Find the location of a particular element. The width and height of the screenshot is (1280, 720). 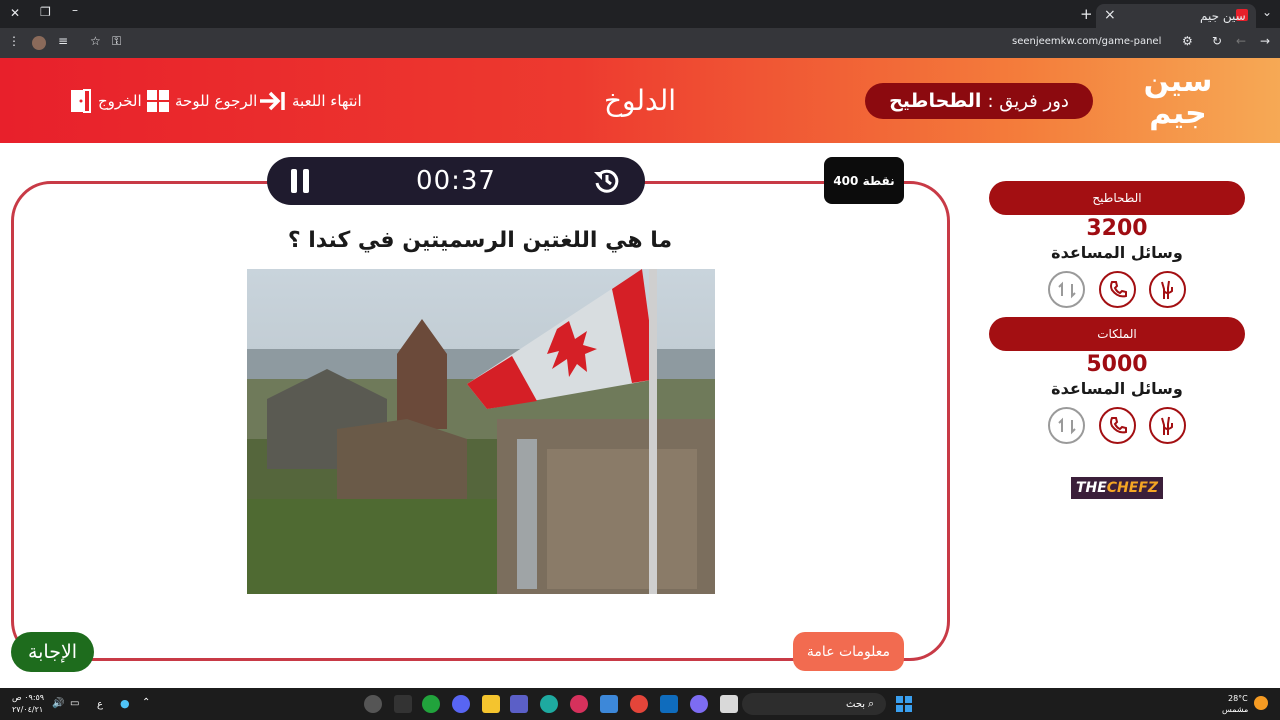

team-2-aids-label: وسائل المساعدة is located at coordinates (1117, 388).